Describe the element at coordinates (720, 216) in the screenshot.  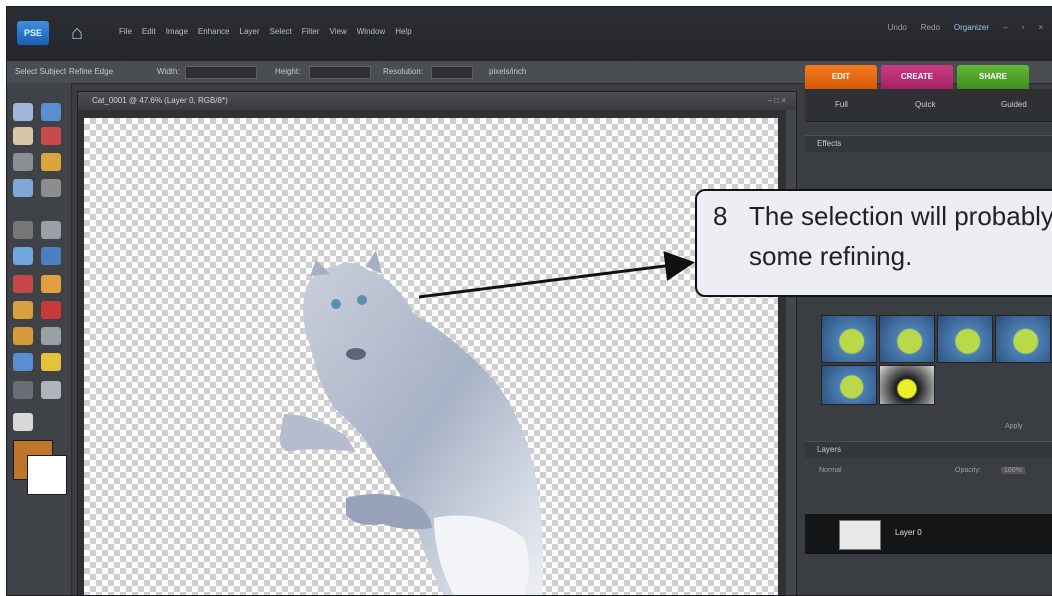
I see `step-number: 8` at that location.